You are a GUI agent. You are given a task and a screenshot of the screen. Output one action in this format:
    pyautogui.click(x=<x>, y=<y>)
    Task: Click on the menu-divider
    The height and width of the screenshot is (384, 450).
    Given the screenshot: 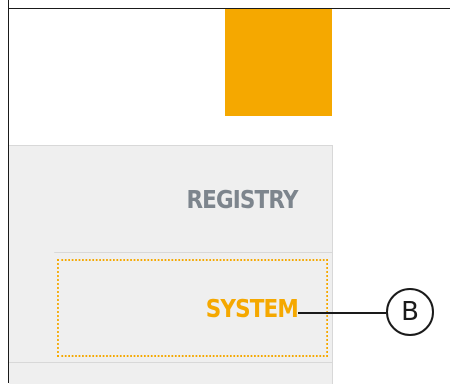 What is the action you would take?
    pyautogui.click(x=170, y=362)
    